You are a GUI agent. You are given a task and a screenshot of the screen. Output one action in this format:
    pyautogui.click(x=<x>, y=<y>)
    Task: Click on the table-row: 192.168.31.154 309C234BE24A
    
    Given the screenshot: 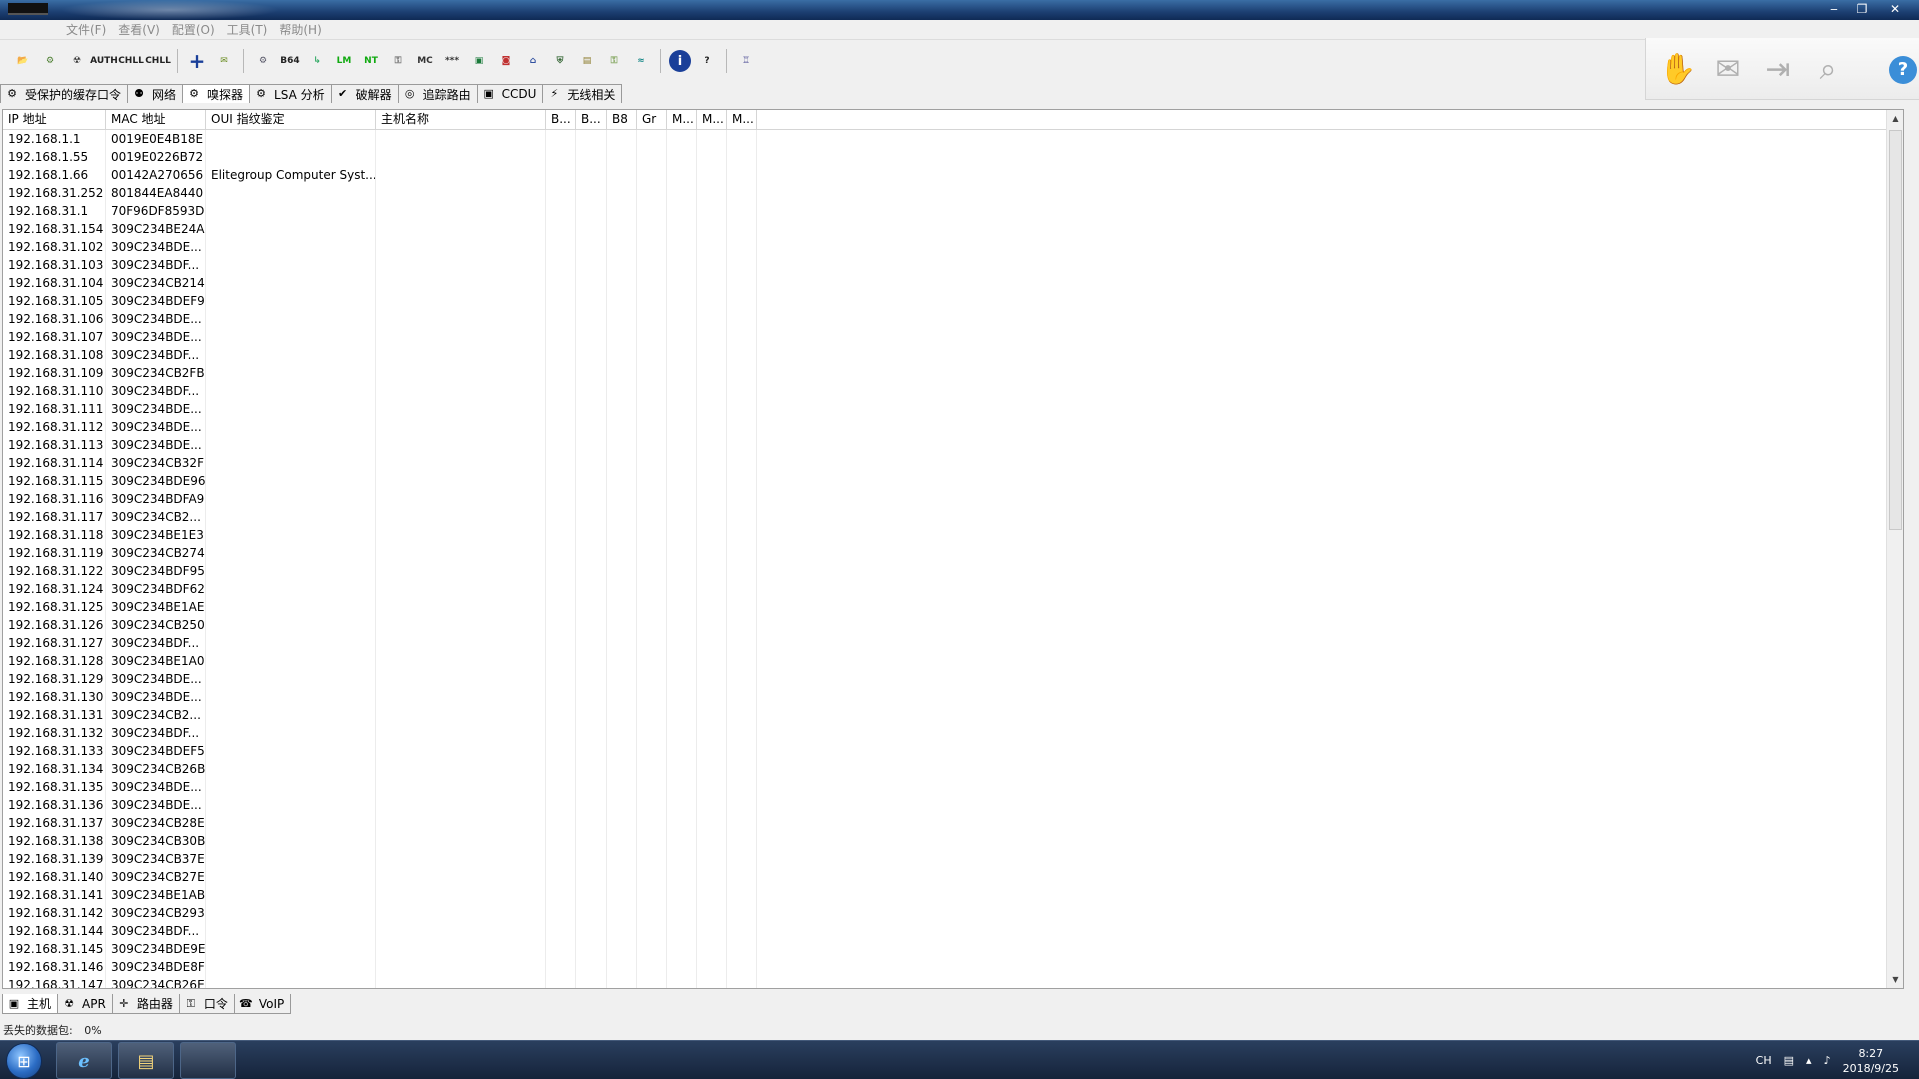 What is the action you would take?
    pyautogui.click(x=953, y=229)
    